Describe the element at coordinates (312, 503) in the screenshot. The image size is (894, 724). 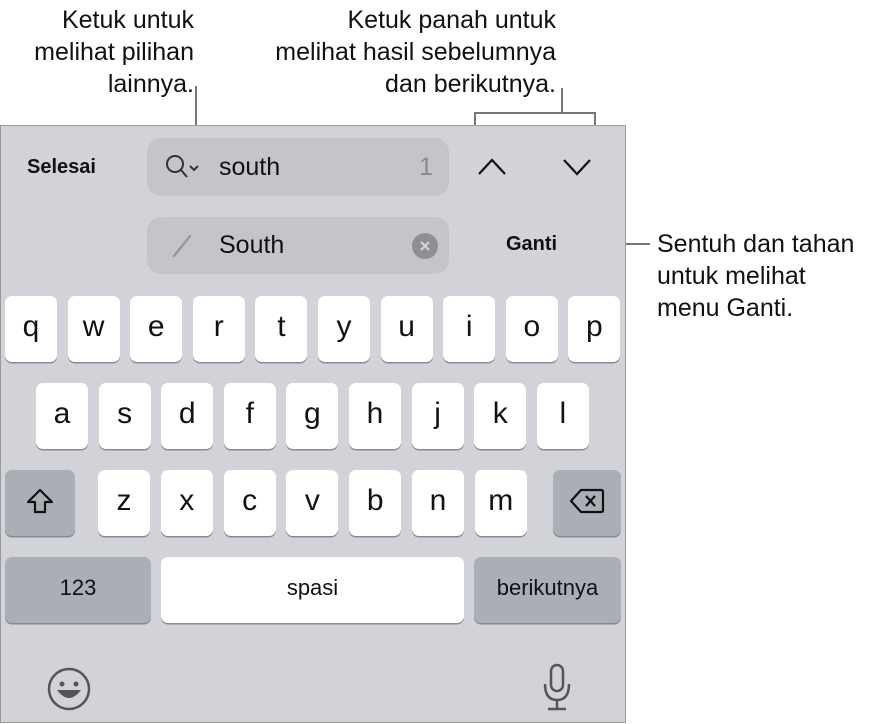
I see `key-v: v` at that location.